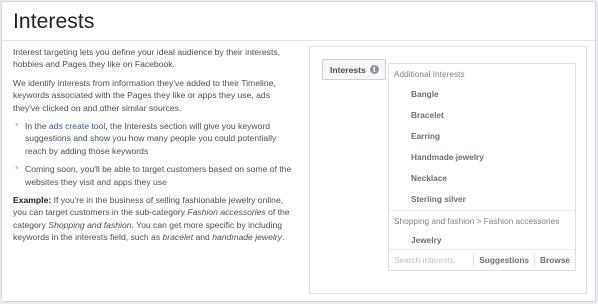 This screenshot has height=304, width=598. What do you see at coordinates (226, 212) in the screenshot?
I see `example-term: Fashion accessories` at bounding box center [226, 212].